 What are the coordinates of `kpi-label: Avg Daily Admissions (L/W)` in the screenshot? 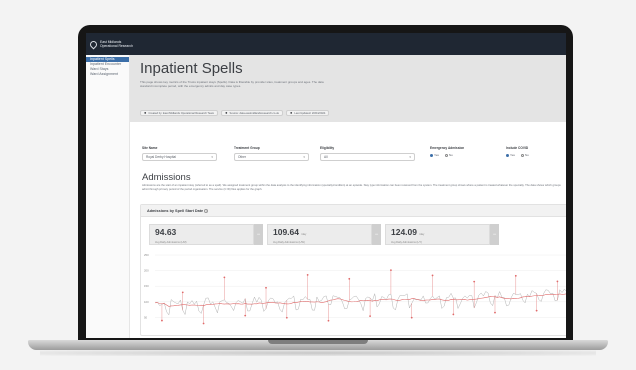 It's located at (289, 242).